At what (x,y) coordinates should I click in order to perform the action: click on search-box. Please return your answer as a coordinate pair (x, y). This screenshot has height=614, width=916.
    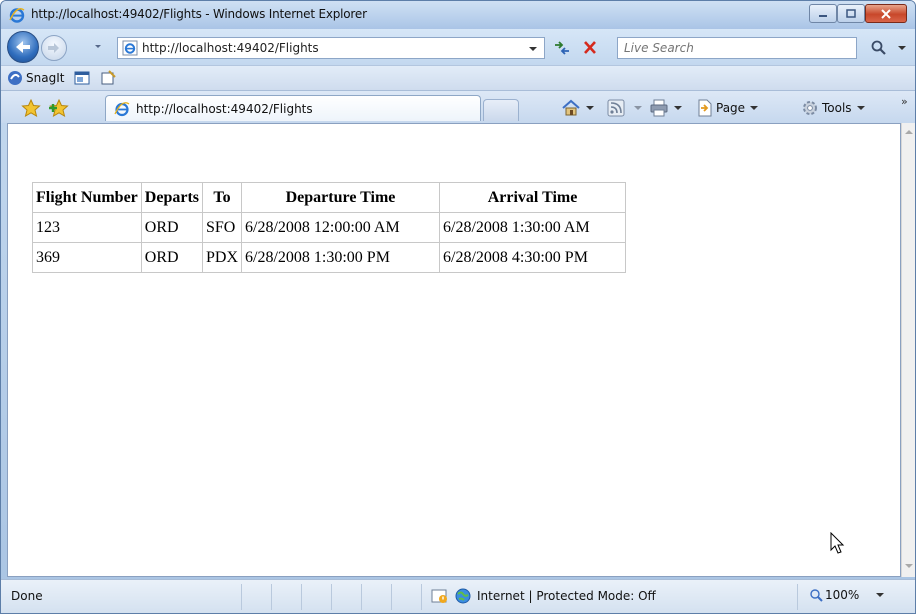
    Looking at the image, I should click on (737, 48).